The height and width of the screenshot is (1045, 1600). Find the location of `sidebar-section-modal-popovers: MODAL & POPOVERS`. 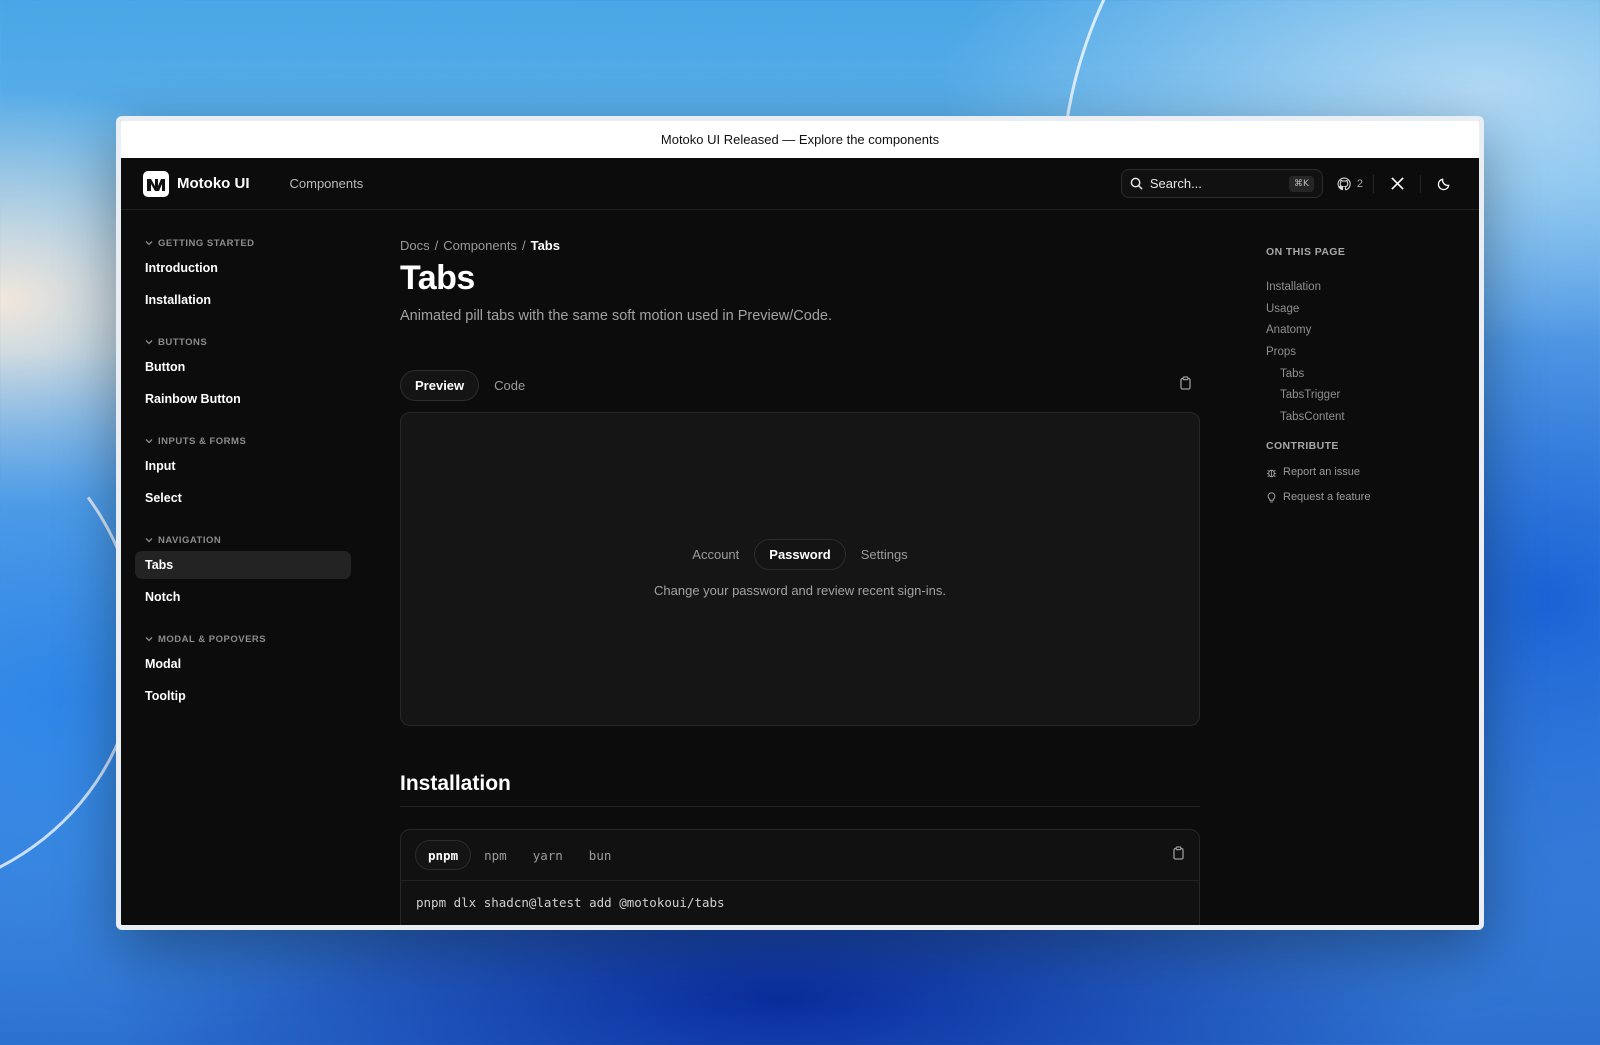

sidebar-section-modal-popovers: MODAL & POPOVERS is located at coordinates (243, 639).